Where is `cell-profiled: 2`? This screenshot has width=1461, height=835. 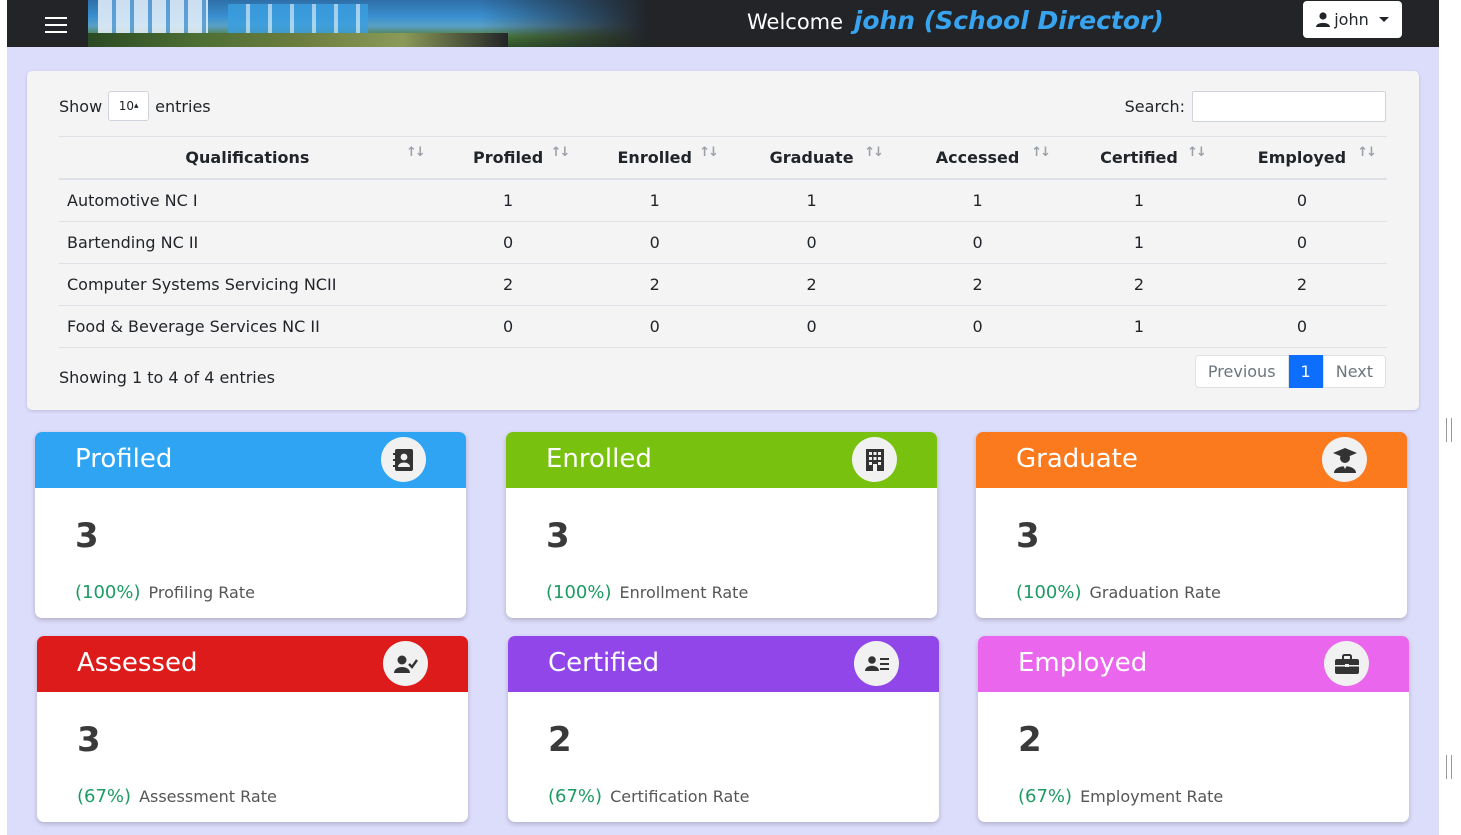
cell-profiled: 2 is located at coordinates (508, 284).